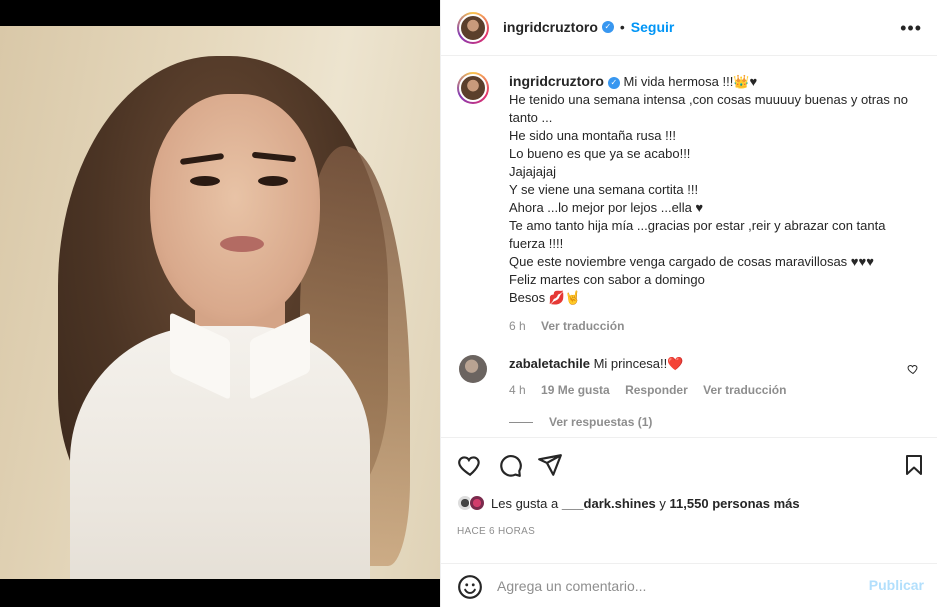  What do you see at coordinates (473, 369) in the screenshot?
I see `commenter-avatar` at bounding box center [473, 369].